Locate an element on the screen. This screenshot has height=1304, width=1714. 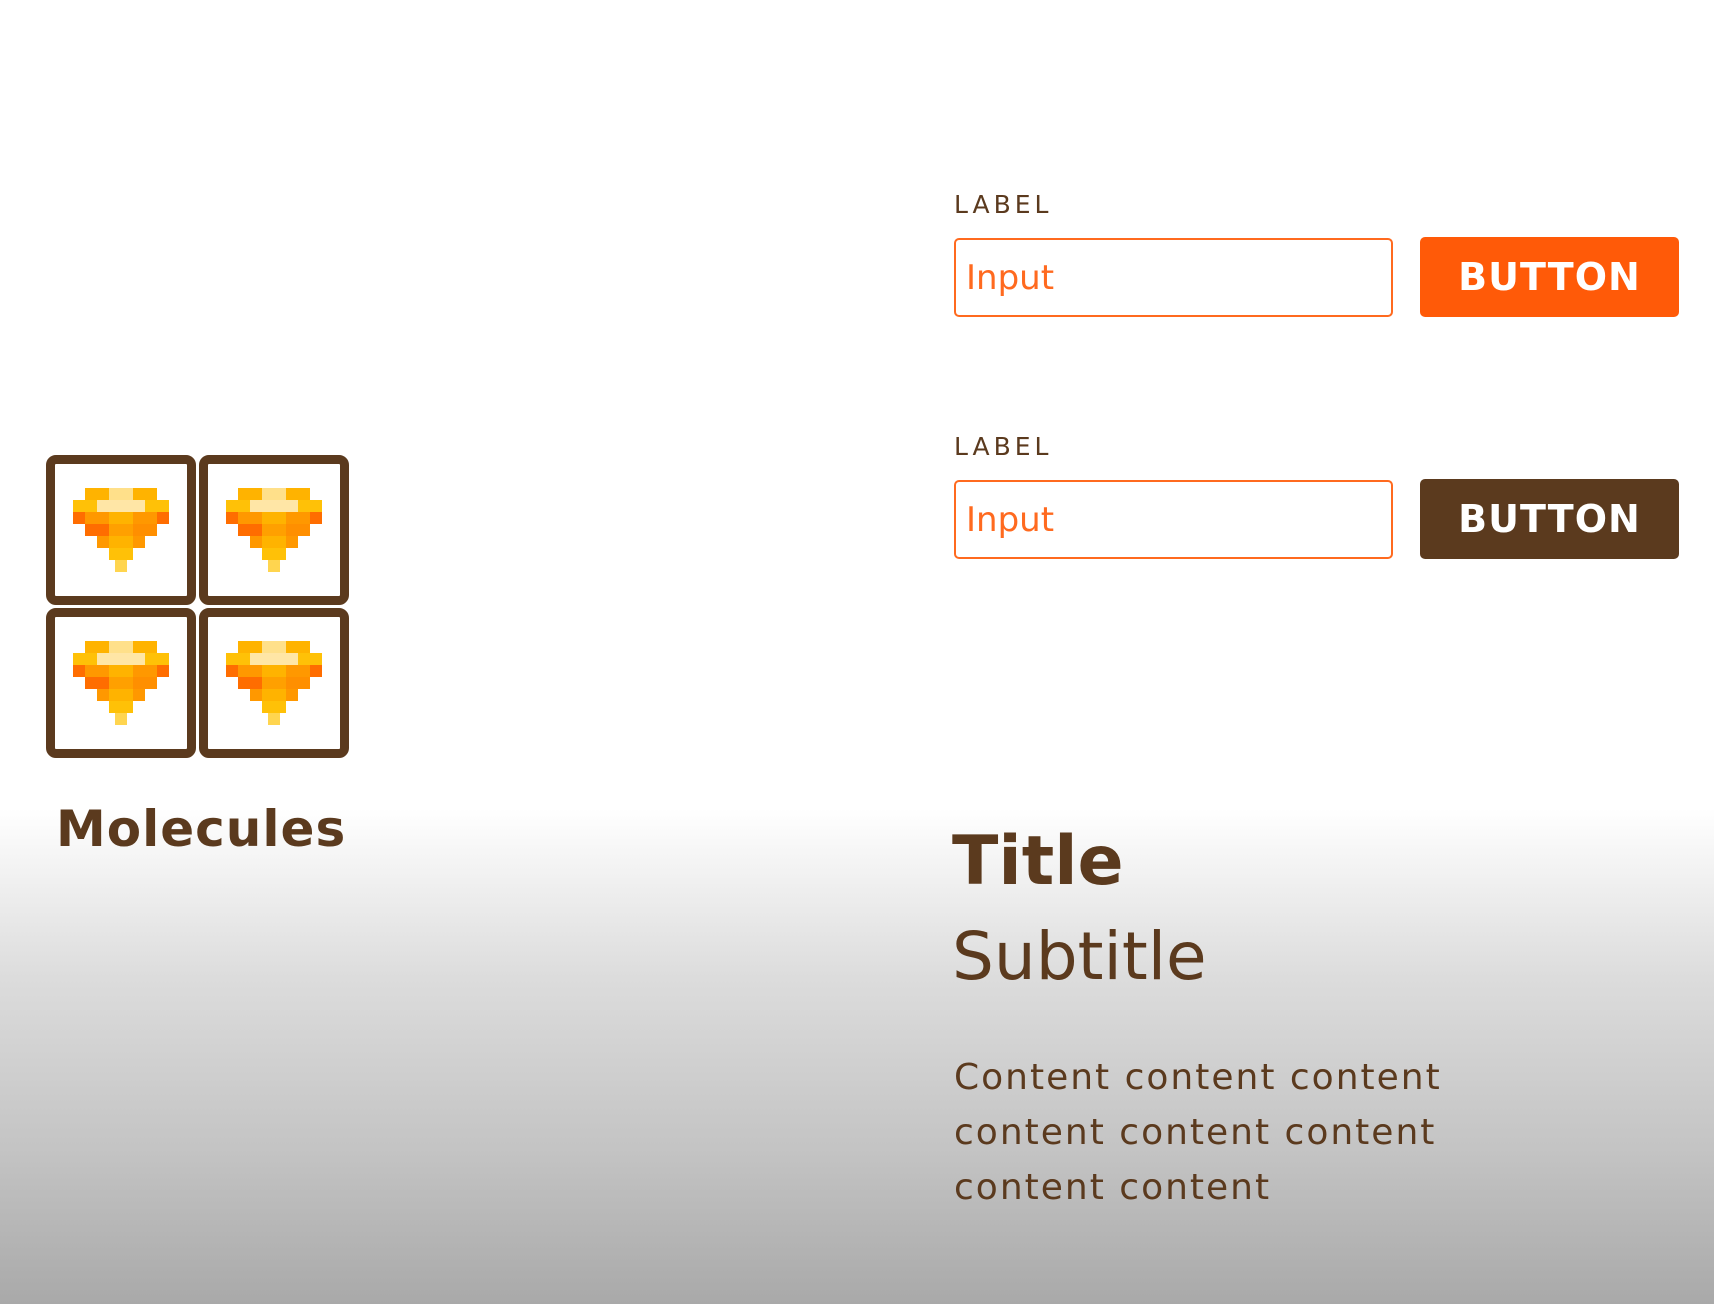
primary-button: BUTTON is located at coordinates (1549, 277).